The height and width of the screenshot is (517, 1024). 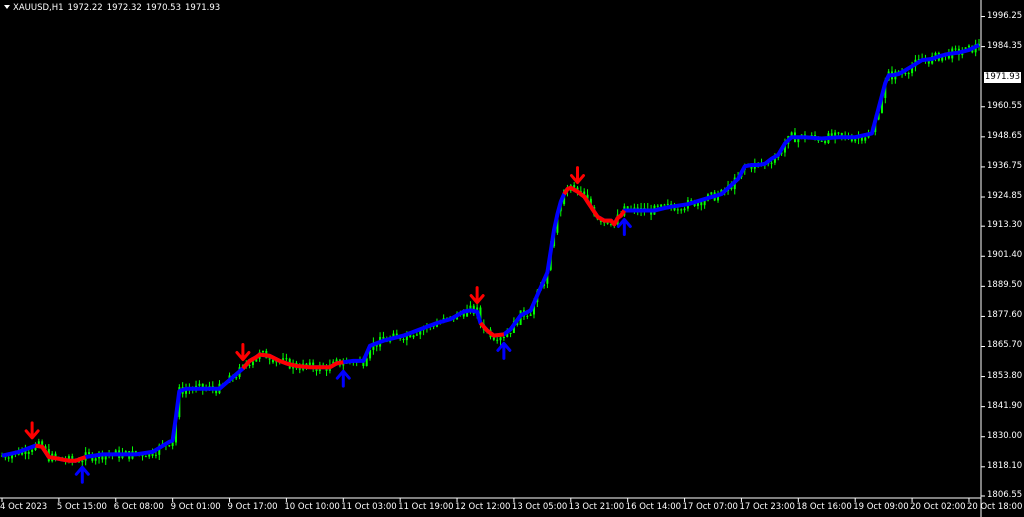 I want to click on time-tick-label: 12 Oct 12:00, so click(x=483, y=507).